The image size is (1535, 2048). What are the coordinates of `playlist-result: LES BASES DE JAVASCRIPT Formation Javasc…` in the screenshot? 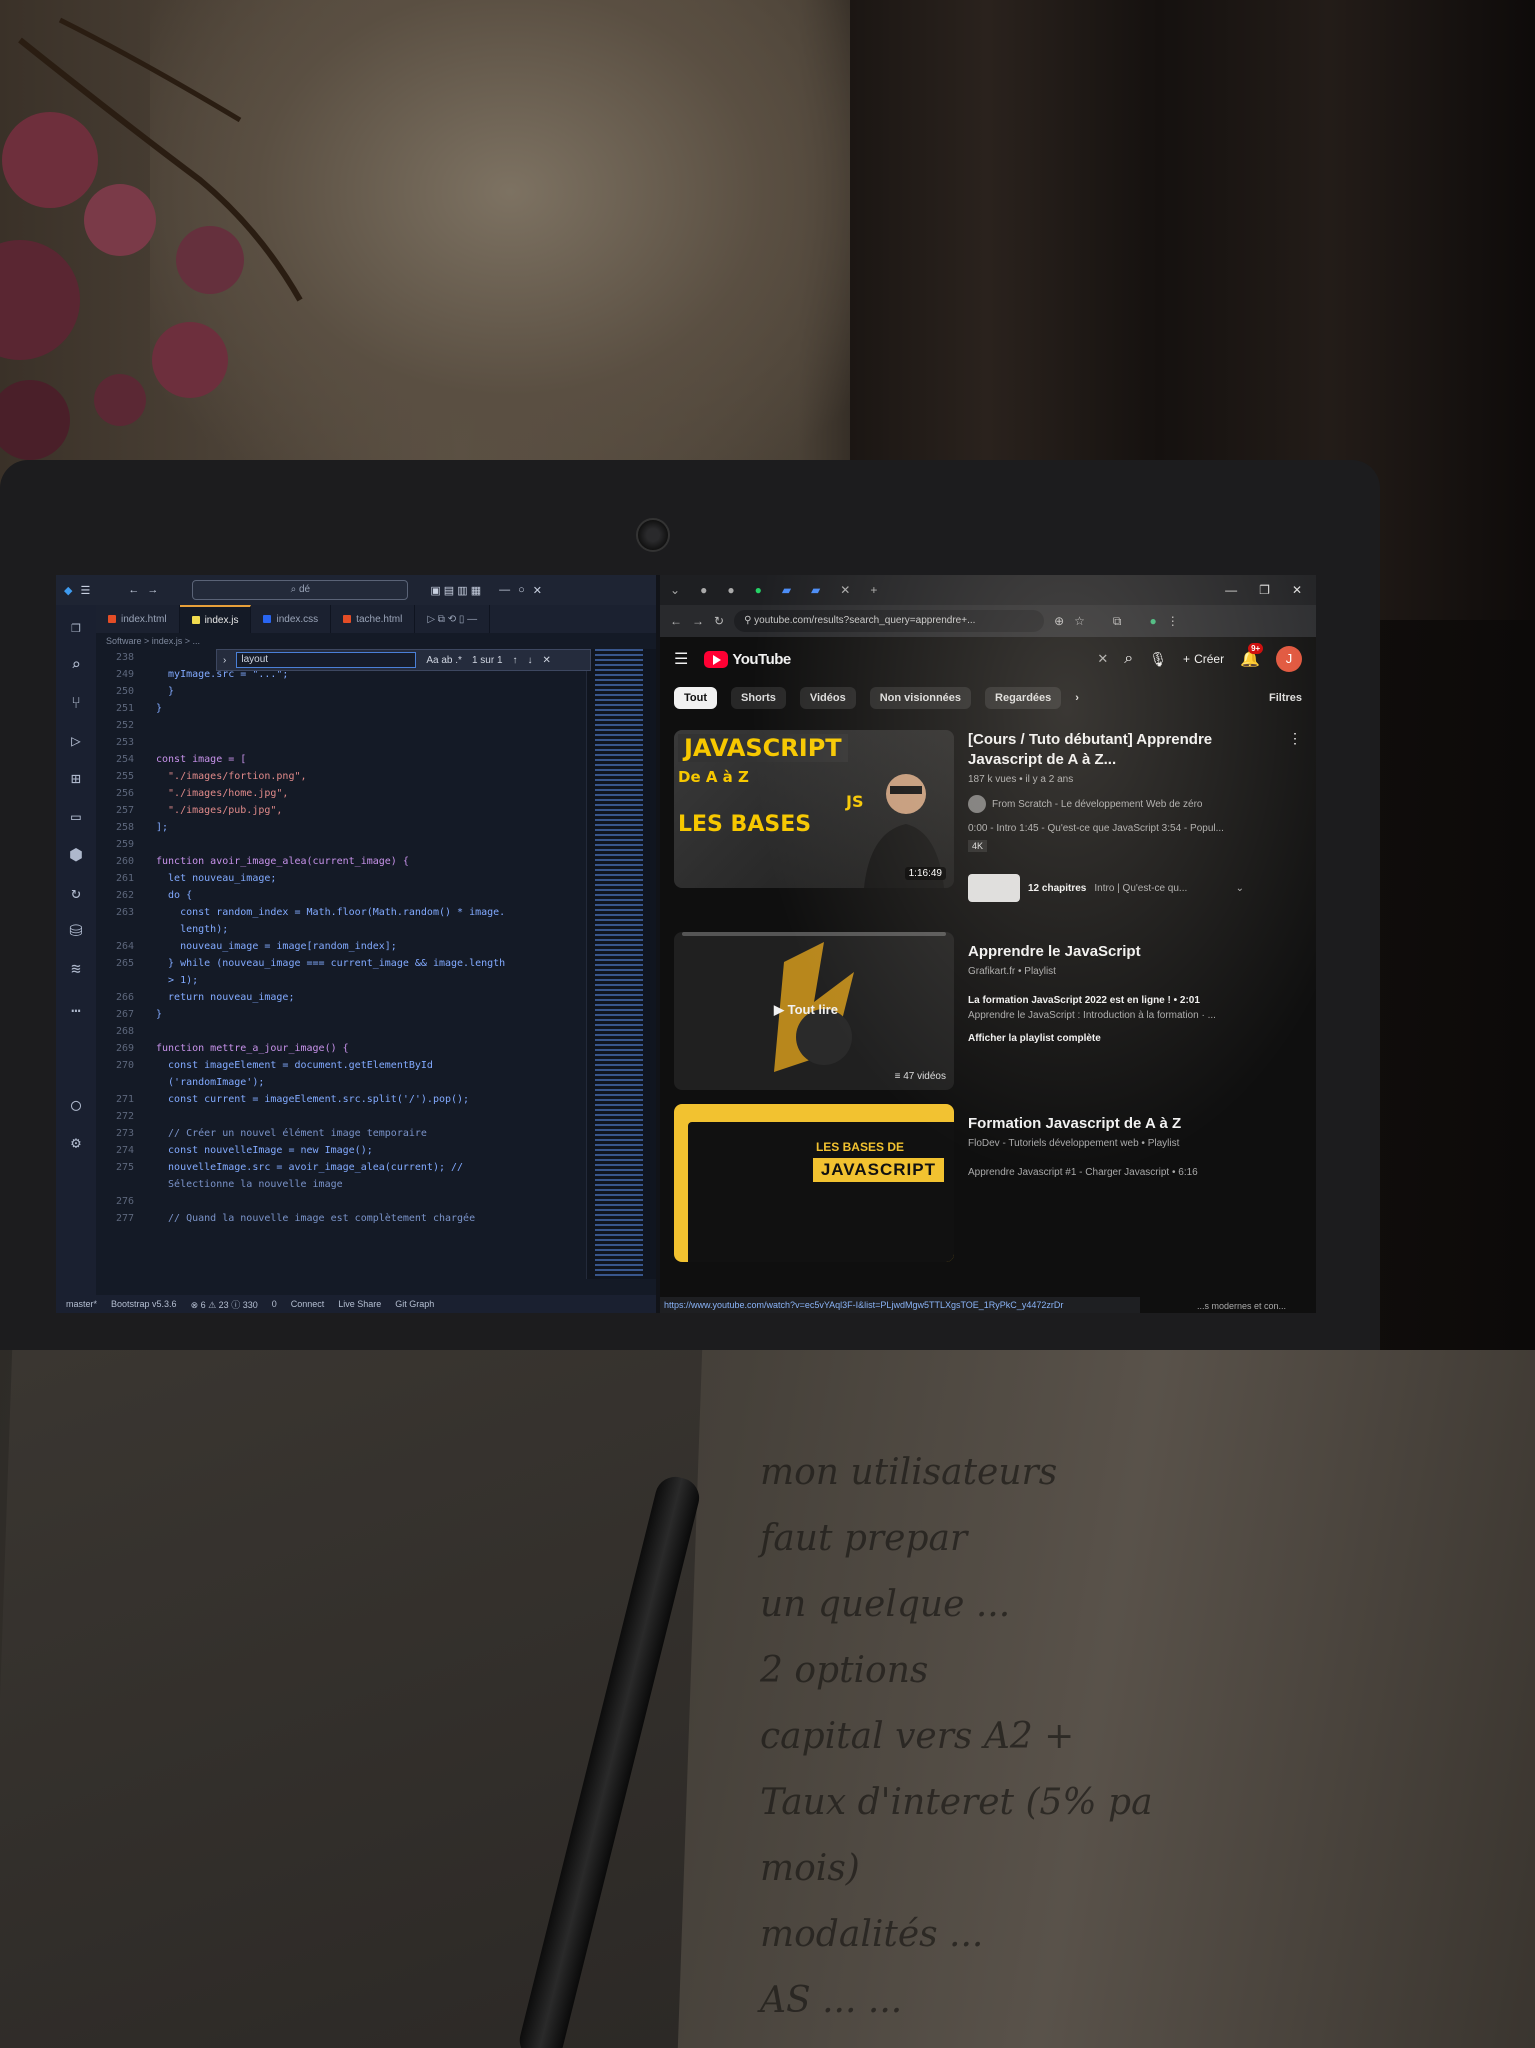 It's located at (988, 1183).